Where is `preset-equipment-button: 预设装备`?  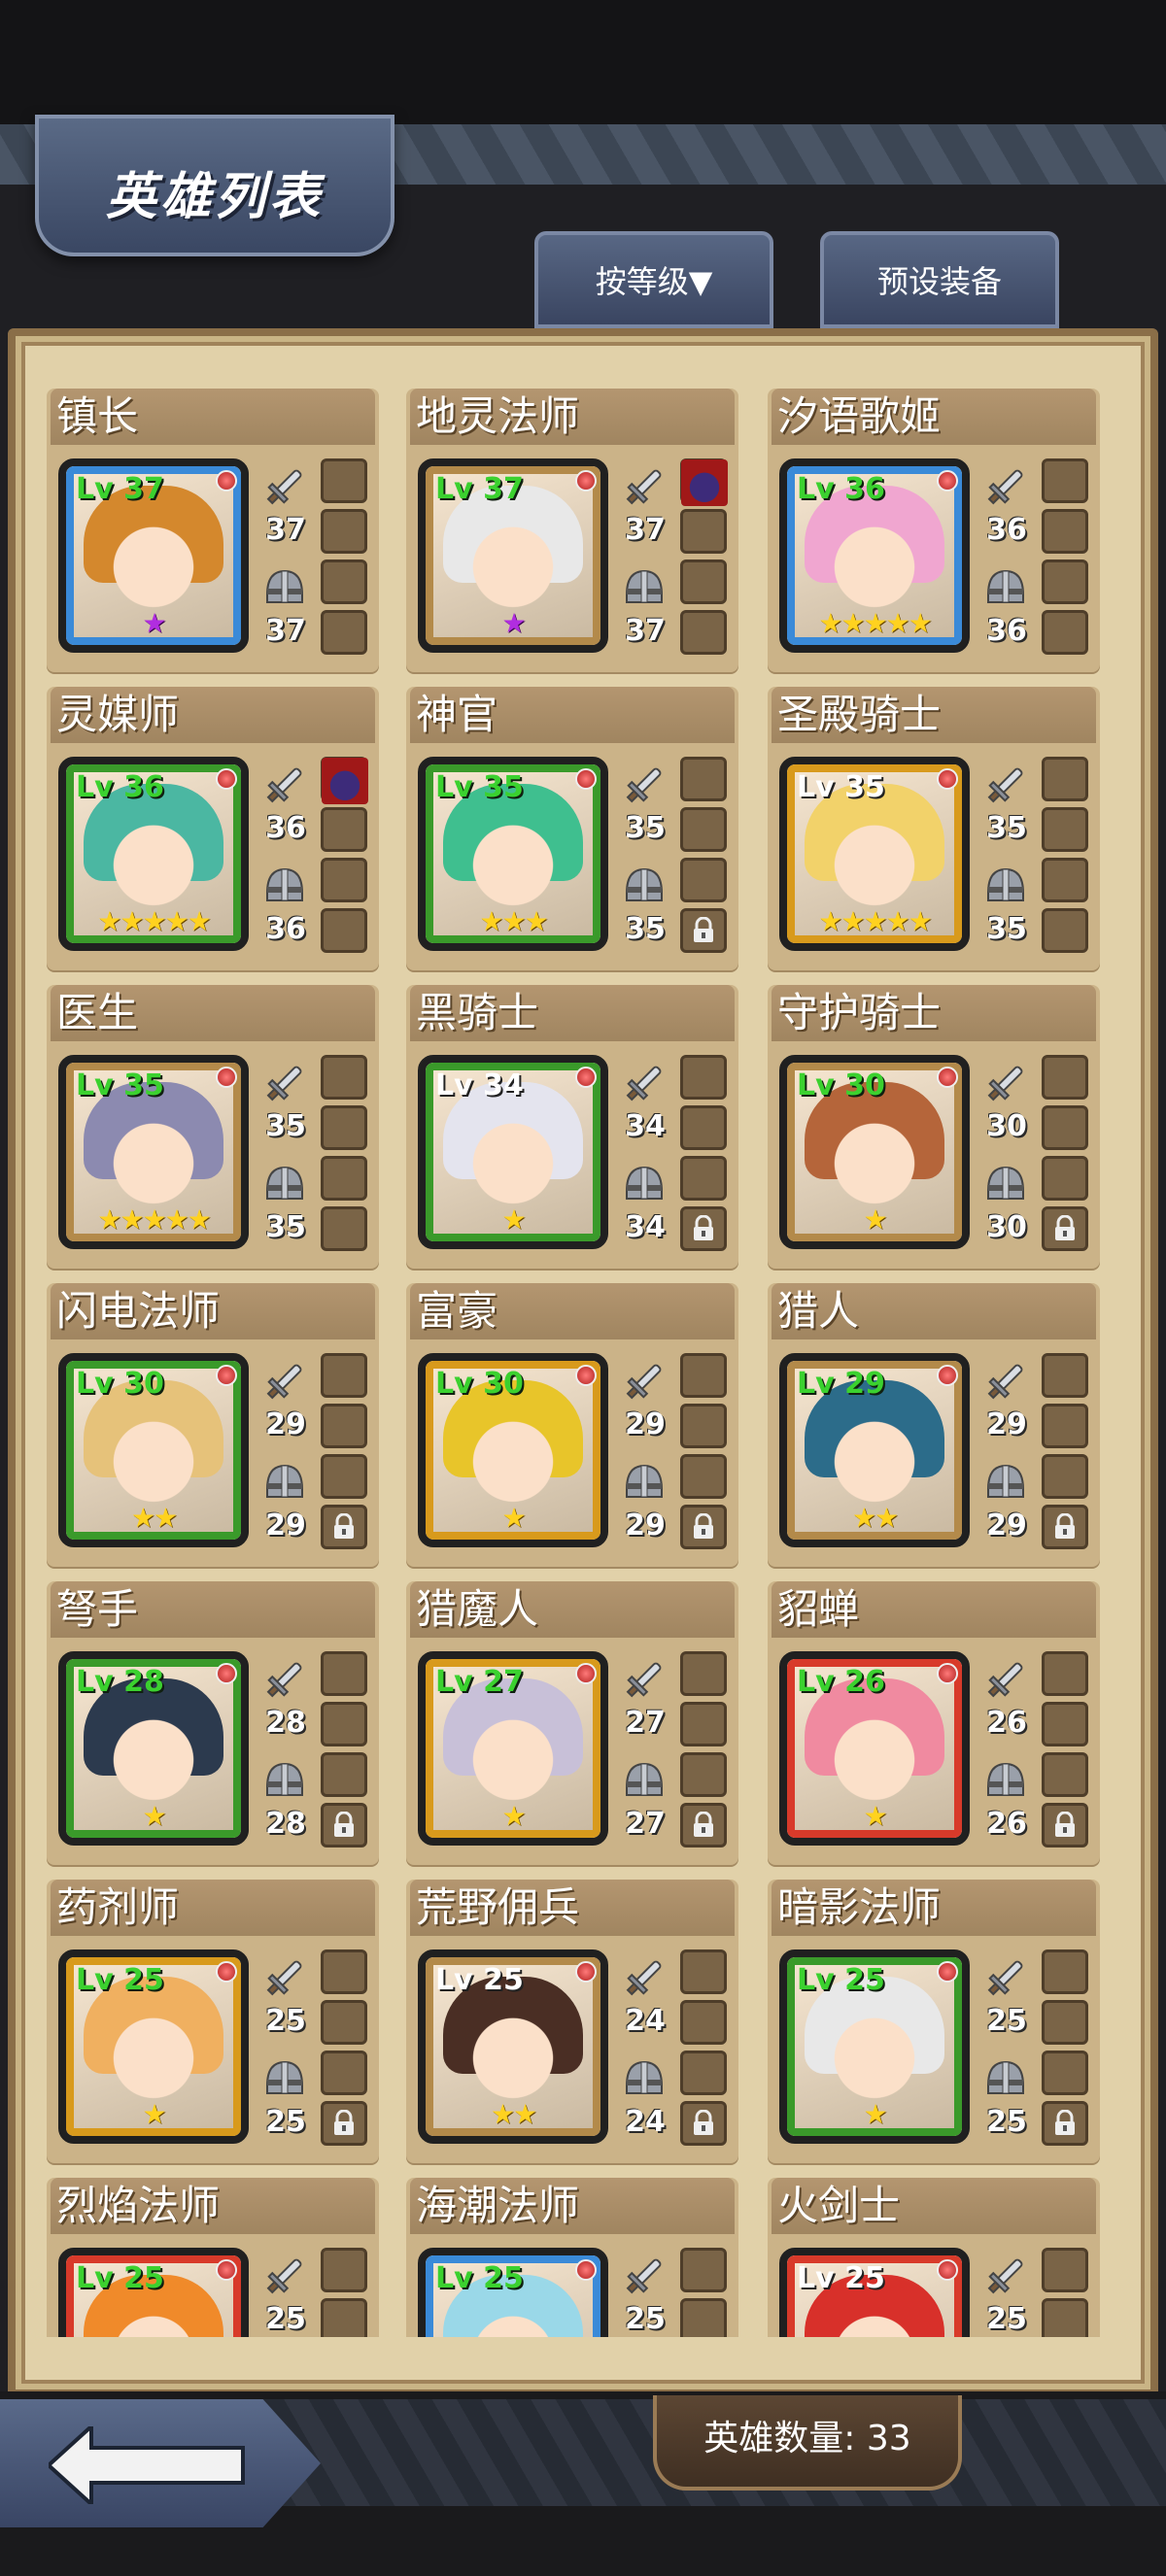
preset-equipment-button: 预设装备 is located at coordinates (939, 279).